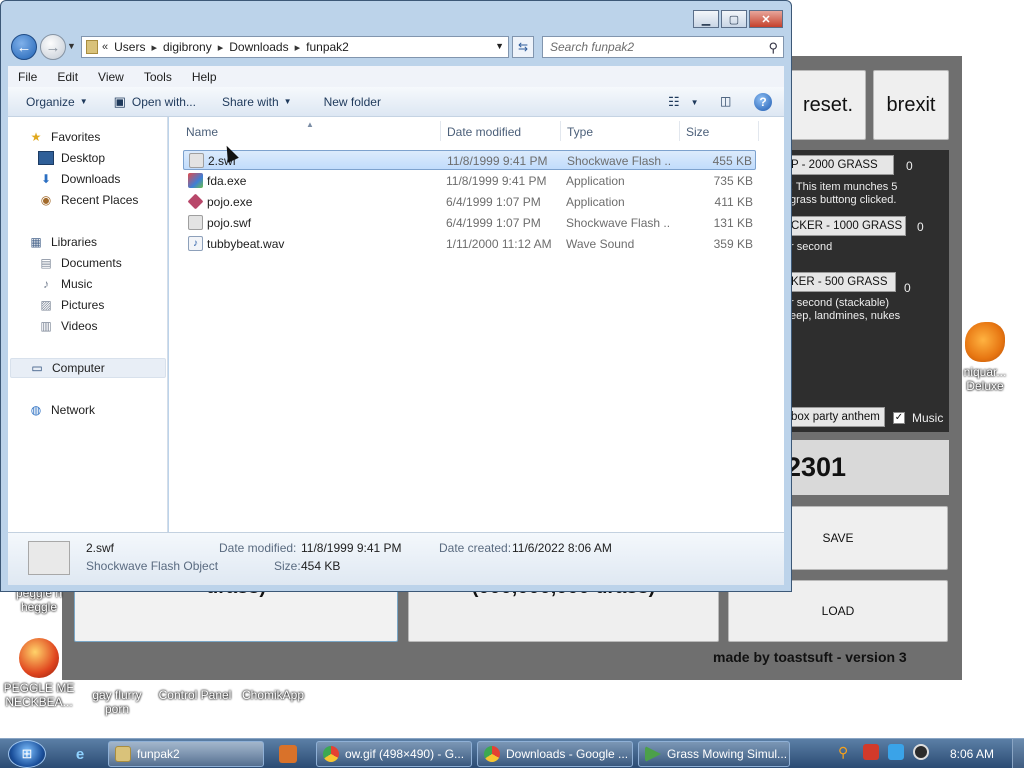 The width and height of the screenshot is (1024, 768). What do you see at coordinates (36, 410) in the screenshot?
I see `network-icon: ◍` at bounding box center [36, 410].